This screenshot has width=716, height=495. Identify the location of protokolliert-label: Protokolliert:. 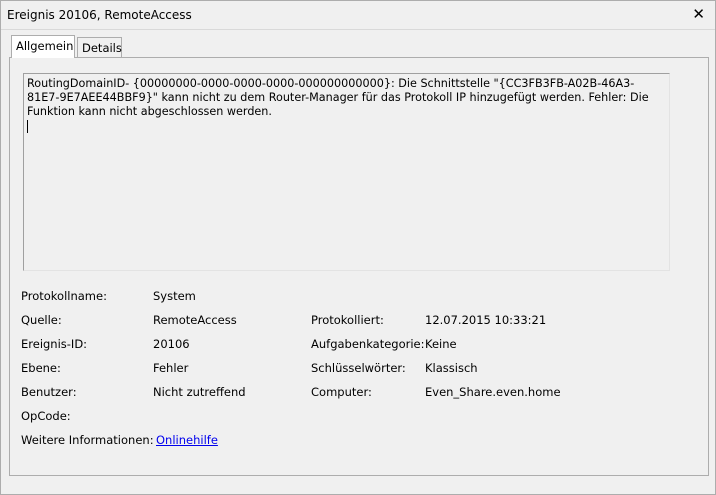
(347, 320).